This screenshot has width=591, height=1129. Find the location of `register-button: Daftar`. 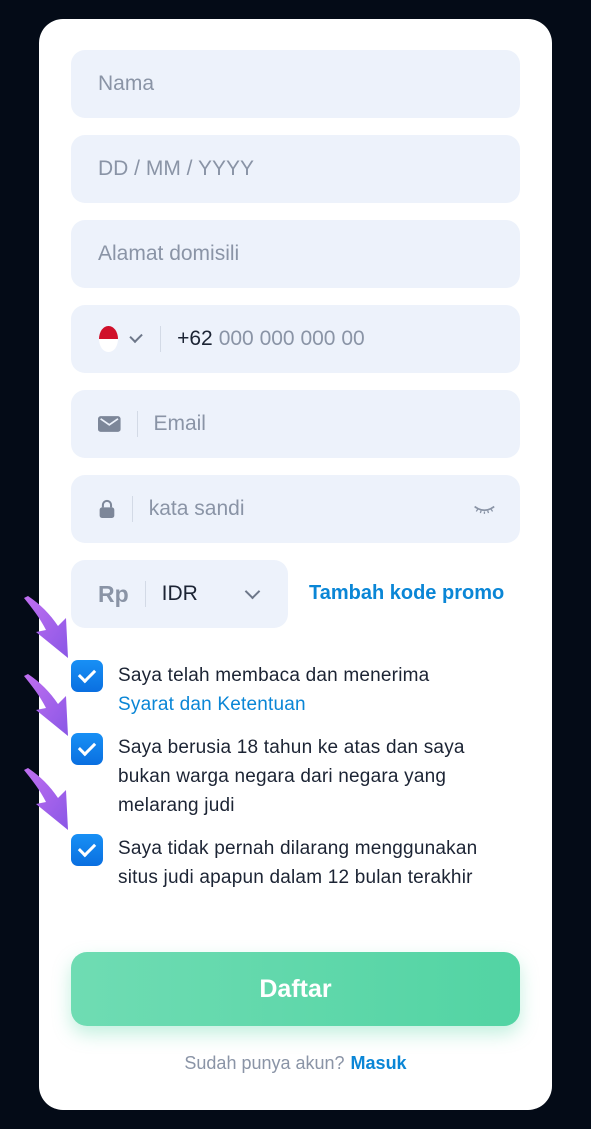

register-button: Daftar is located at coordinates (295, 989).